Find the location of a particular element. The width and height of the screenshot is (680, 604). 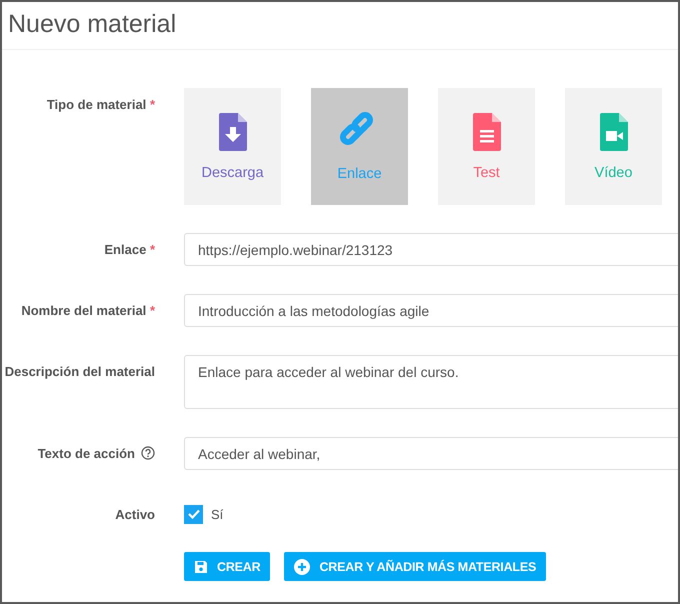

create-button: CREAR is located at coordinates (227, 566).